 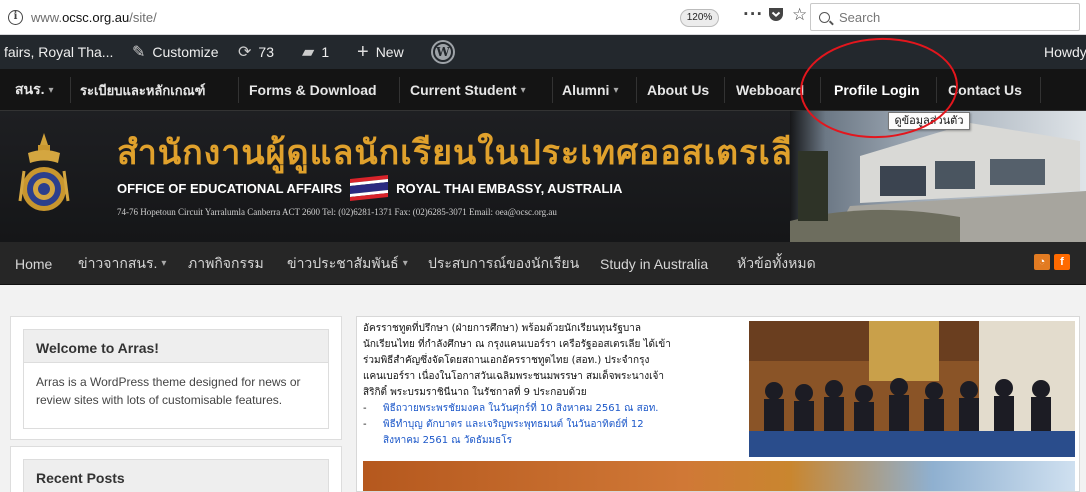 I want to click on main-nav-activities: ภาพกิจกรรม, so click(x=226, y=263).